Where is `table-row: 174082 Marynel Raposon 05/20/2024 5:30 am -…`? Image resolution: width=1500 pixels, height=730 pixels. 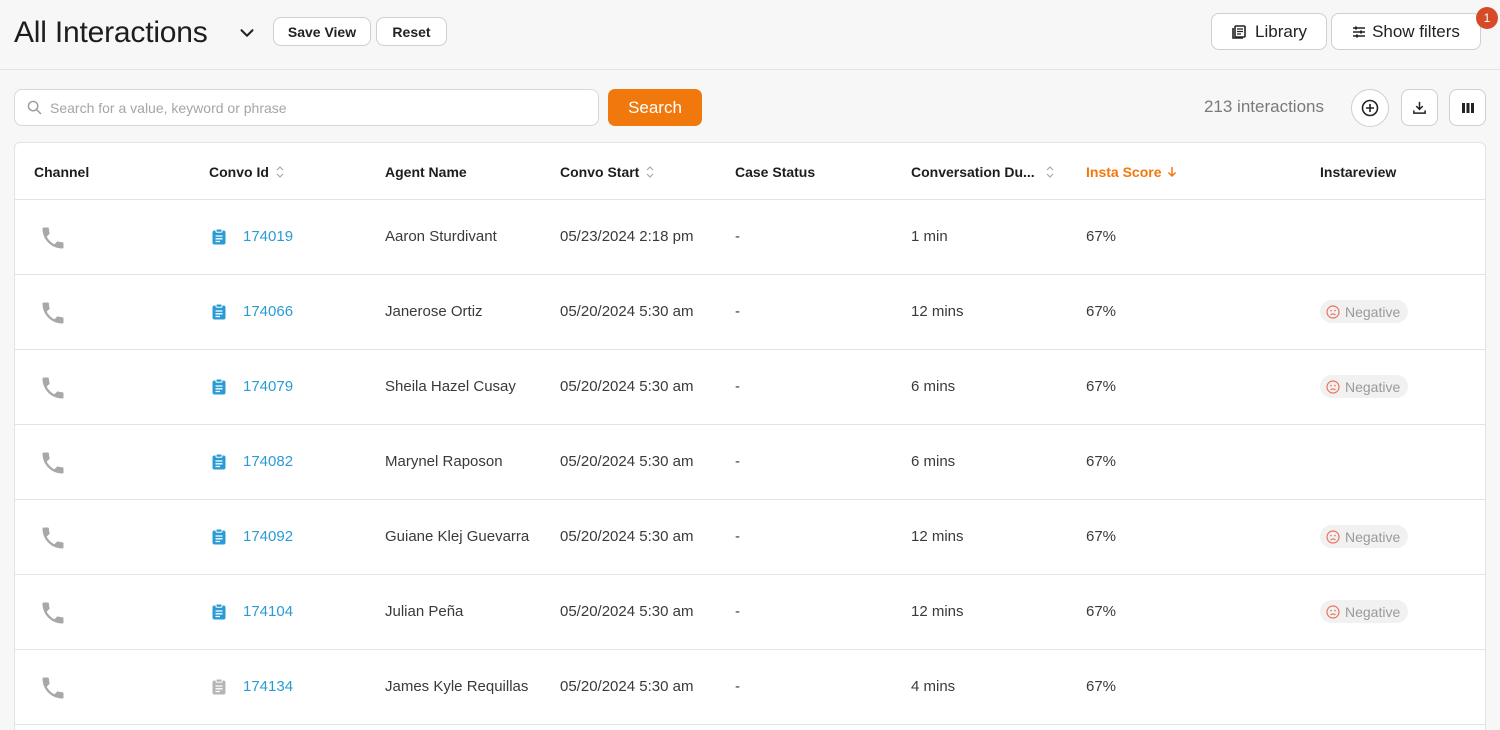
table-row: 174082 Marynel Raposon 05/20/2024 5:30 am -… is located at coordinates (750, 462).